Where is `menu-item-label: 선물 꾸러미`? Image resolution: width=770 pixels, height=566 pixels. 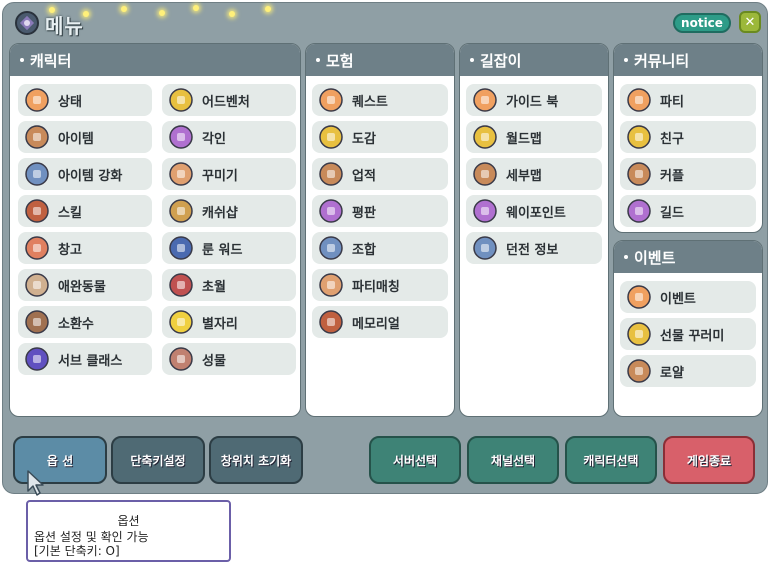
menu-item-label: 선물 꾸러미 is located at coordinates (692, 336).